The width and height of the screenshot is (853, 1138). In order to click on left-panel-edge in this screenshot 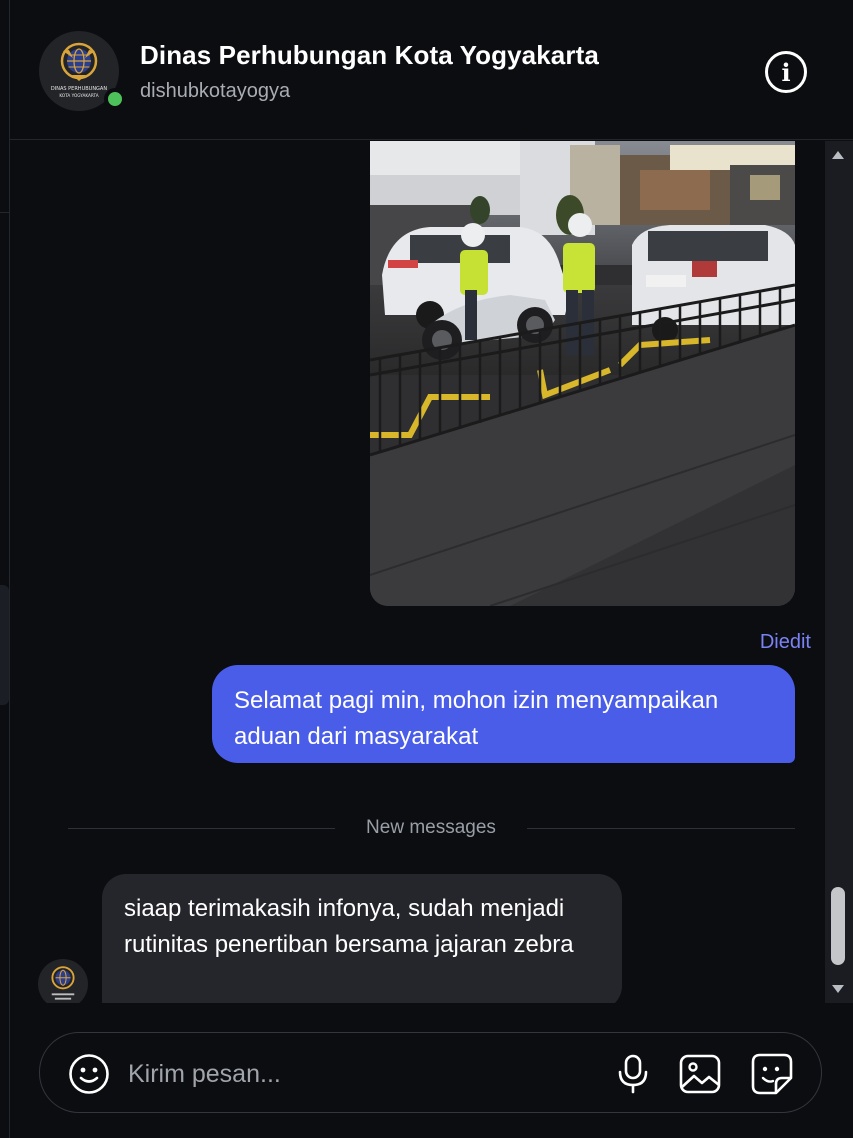, I will do `click(5, 569)`.